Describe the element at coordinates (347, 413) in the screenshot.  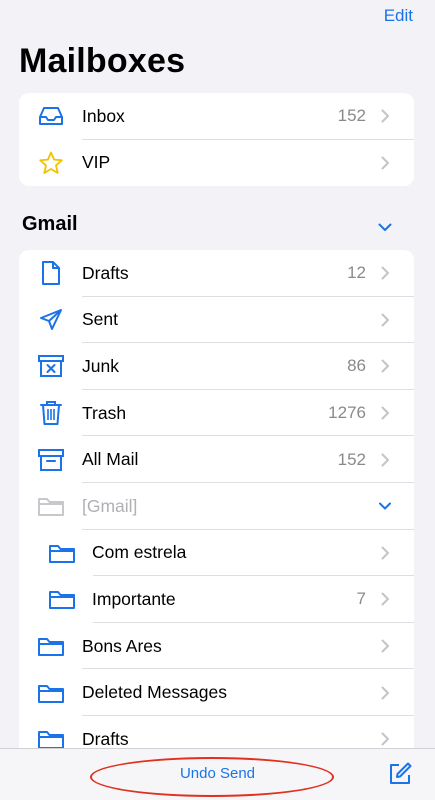
I see `unread-count: 1276` at that location.